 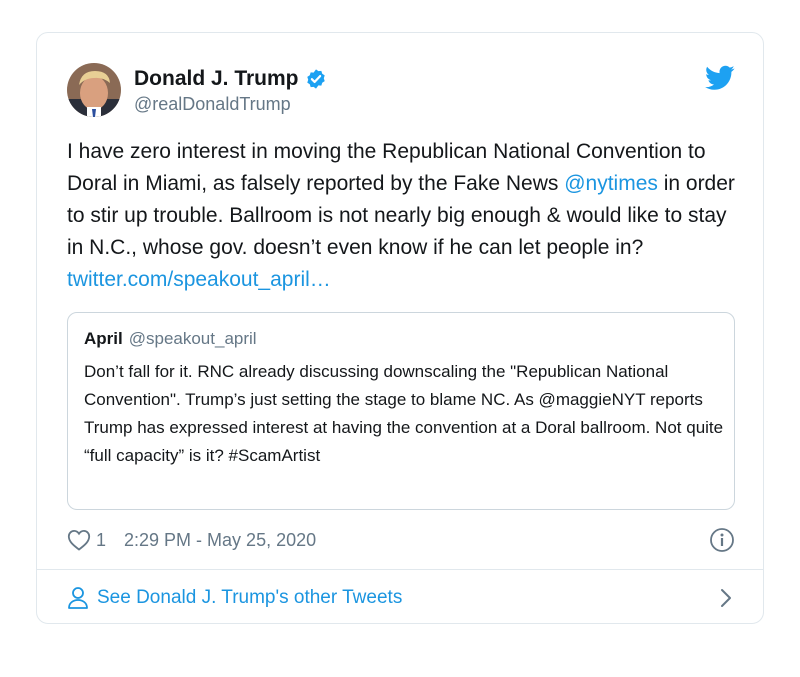 I want to click on person-icon, so click(x=78, y=598).